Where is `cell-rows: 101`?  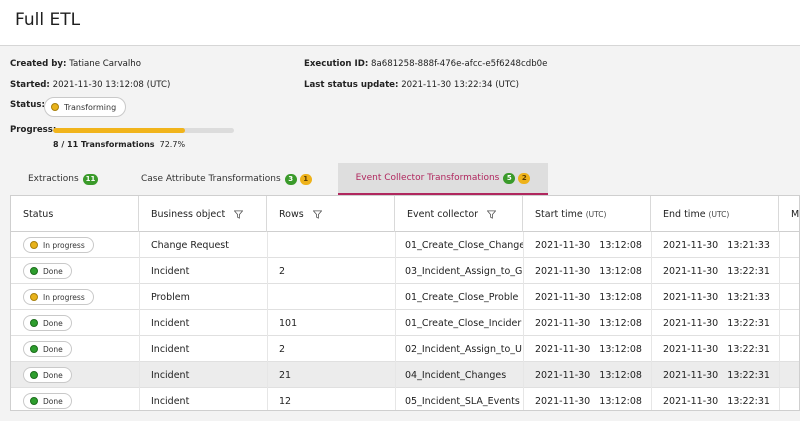
cell-rows: 101 is located at coordinates (288, 323).